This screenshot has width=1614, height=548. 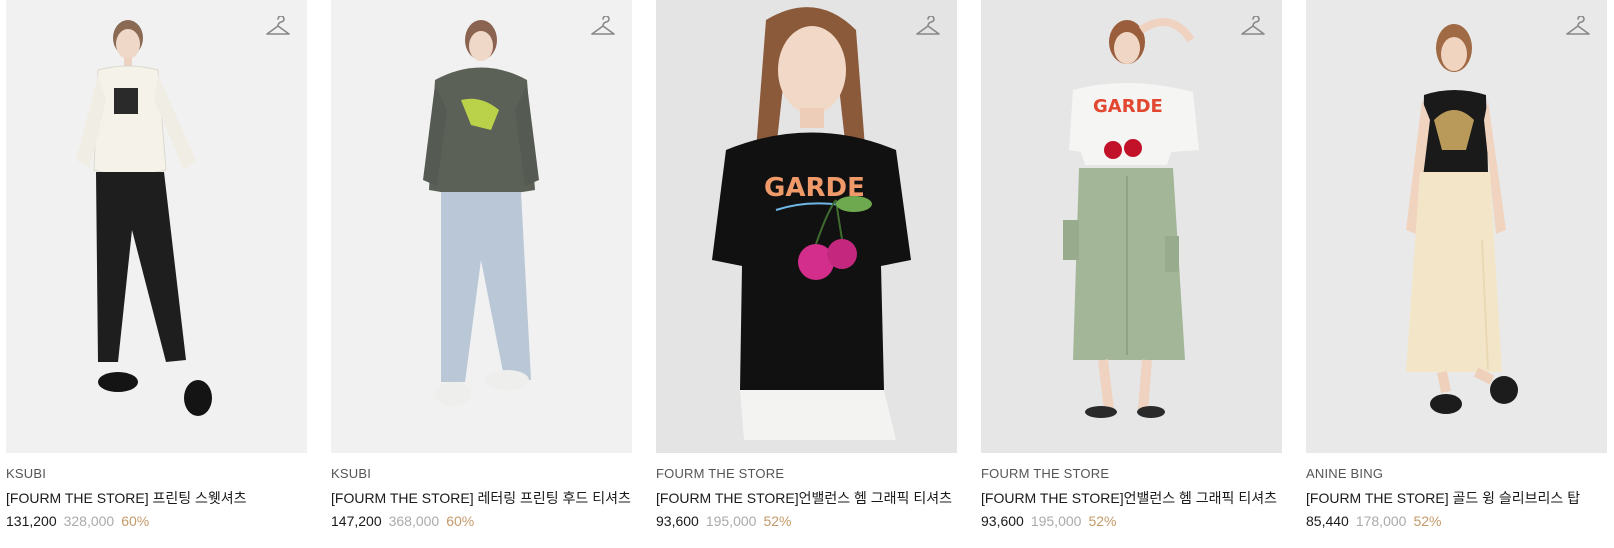 What do you see at coordinates (414, 521) in the screenshot?
I see `original-price: 368,000` at bounding box center [414, 521].